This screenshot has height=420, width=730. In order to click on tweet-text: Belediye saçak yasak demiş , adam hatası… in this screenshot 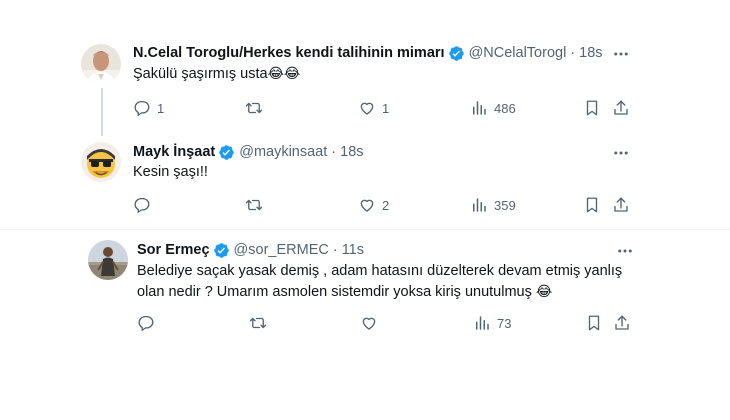, I will do `click(387, 282)`.